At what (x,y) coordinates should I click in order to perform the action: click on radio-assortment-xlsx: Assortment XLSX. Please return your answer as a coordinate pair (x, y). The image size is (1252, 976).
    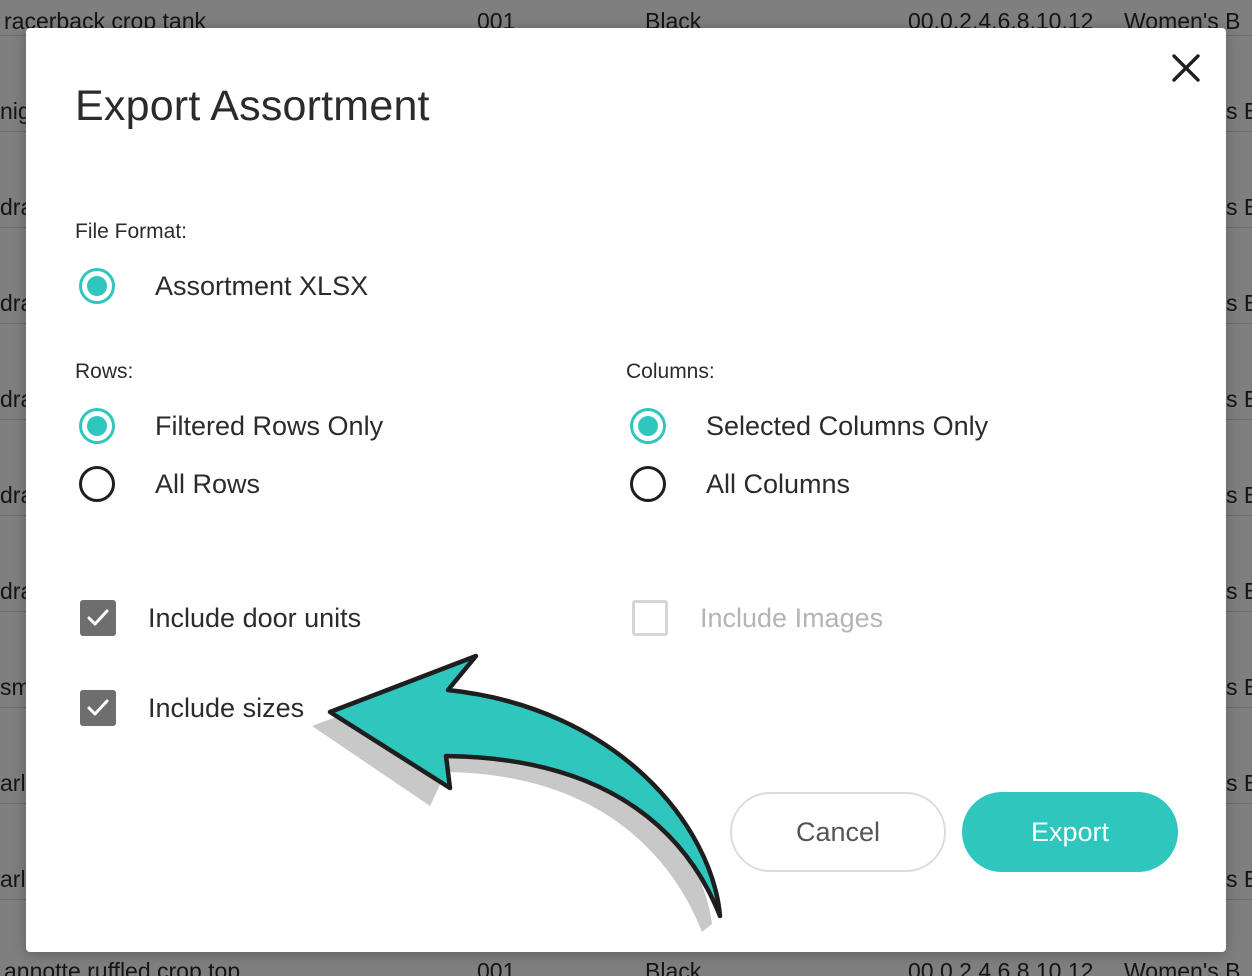
    Looking at the image, I should click on (223, 286).